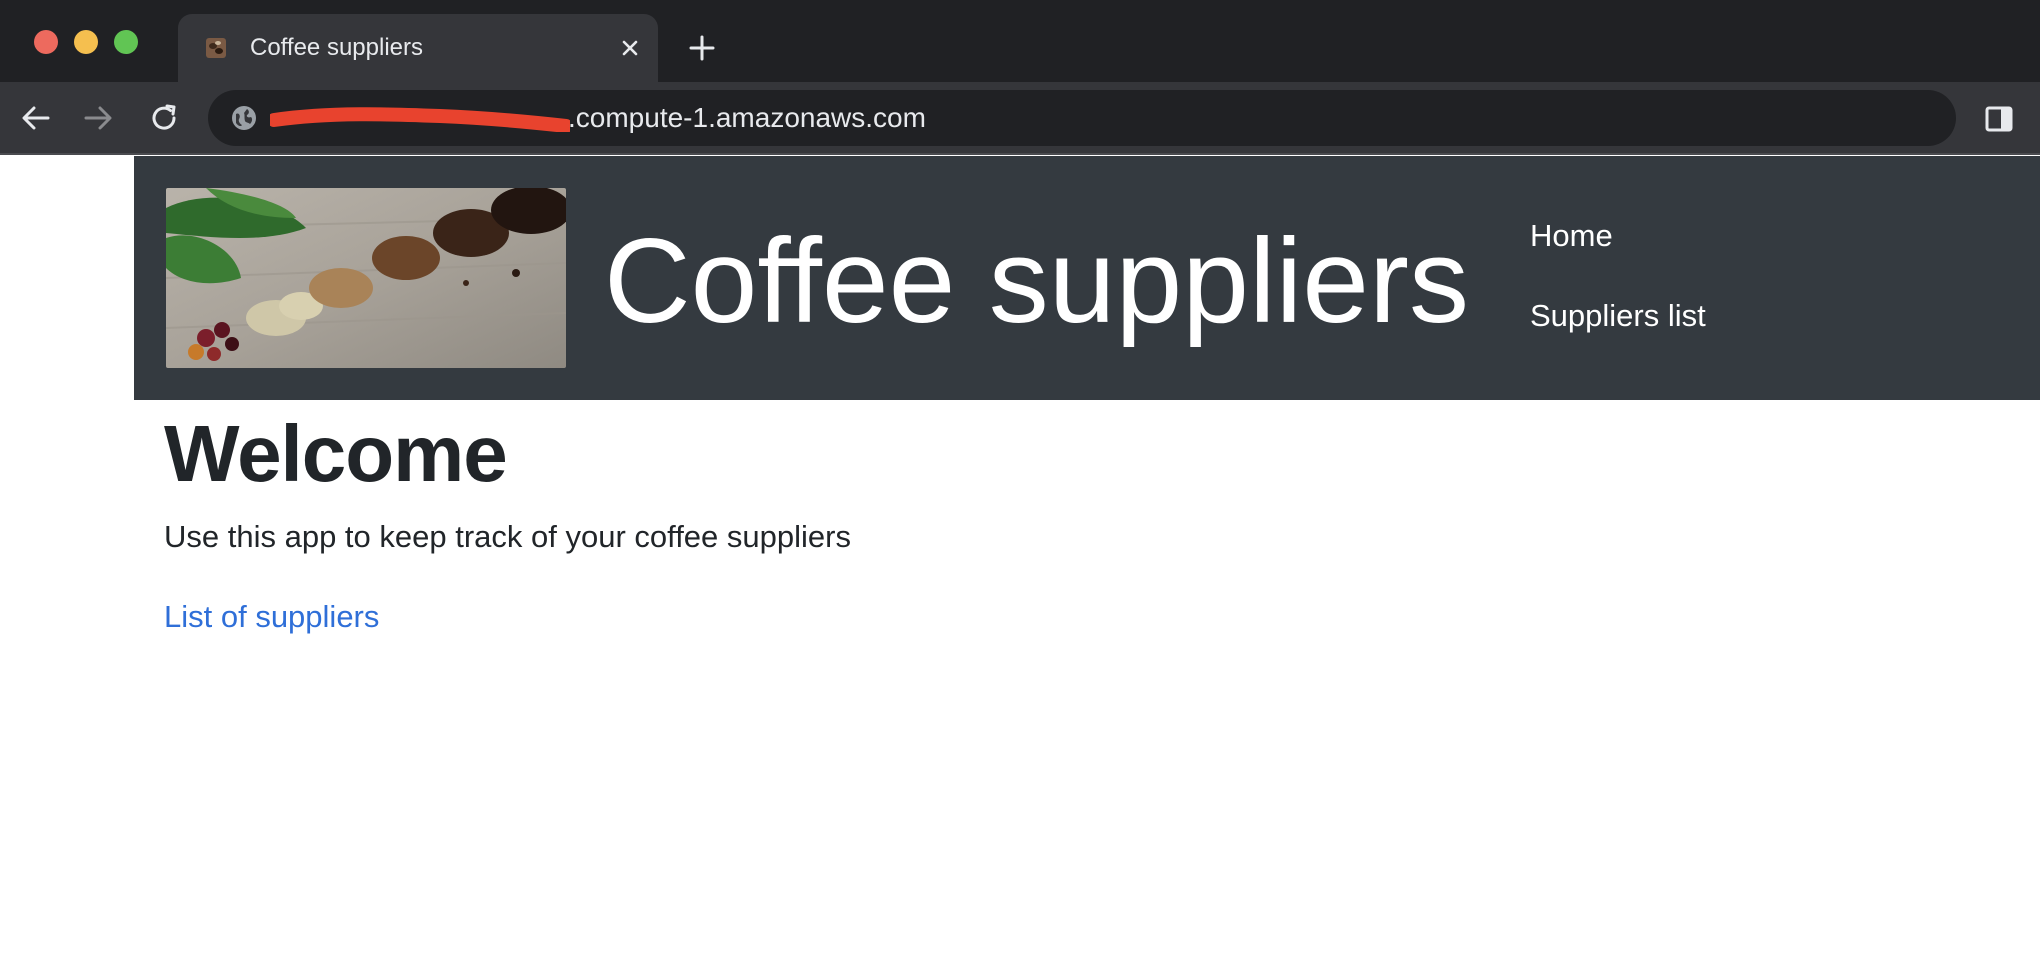 The width and height of the screenshot is (2040, 978). I want to click on url-text: .compute-1.amazonaws.com, so click(747, 118).